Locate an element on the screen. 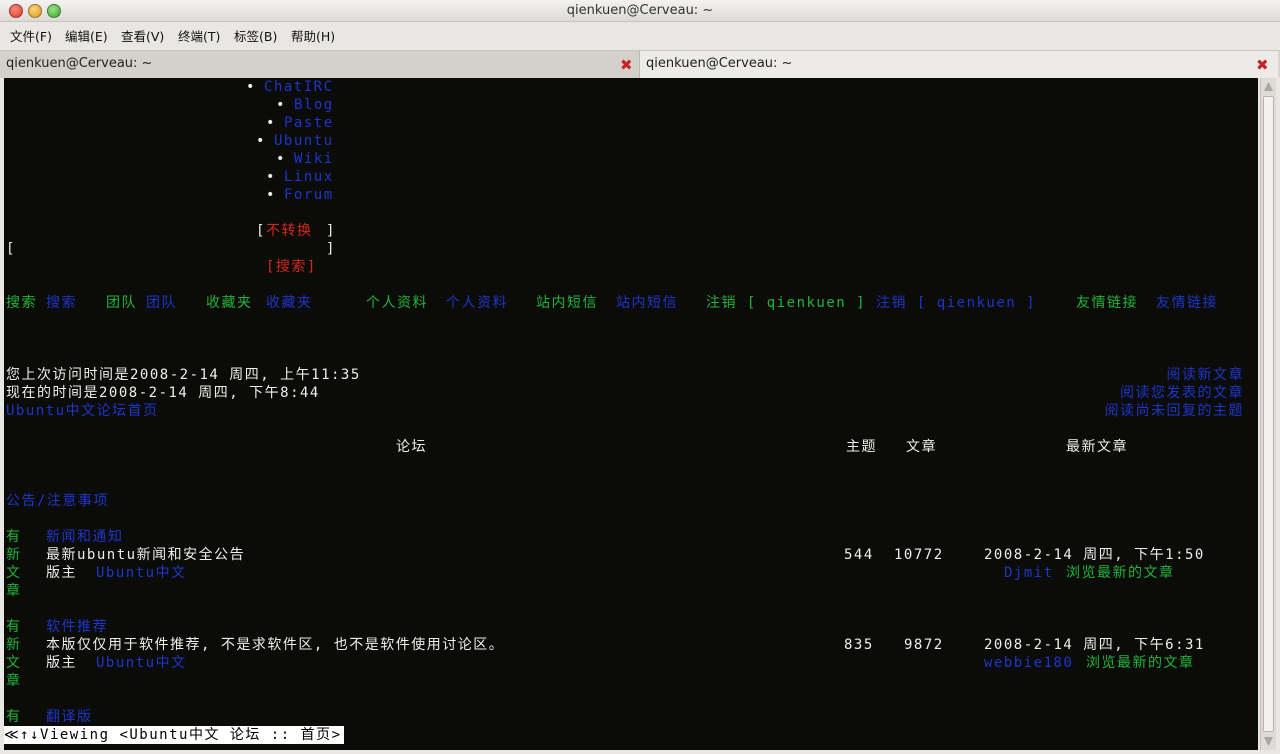  menu-view: 查看(V) is located at coordinates (142, 35).